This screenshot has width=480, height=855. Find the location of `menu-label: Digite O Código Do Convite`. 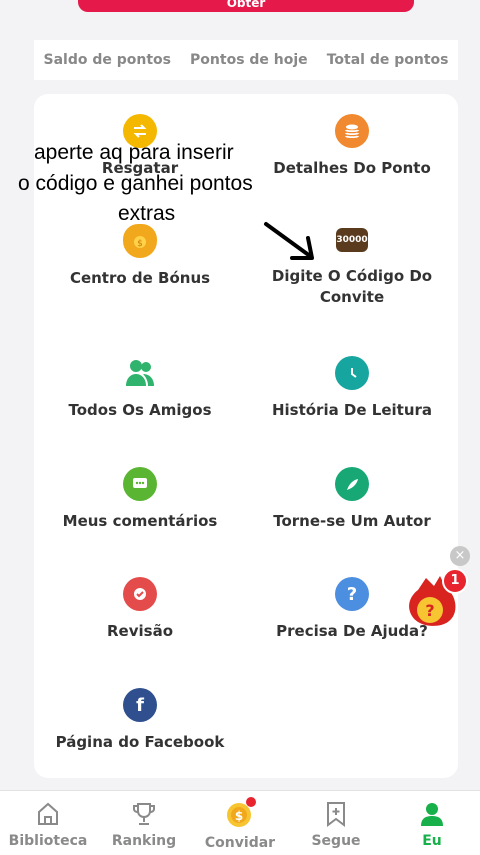

menu-label: Digite O Código Do Convite is located at coordinates (352, 286).